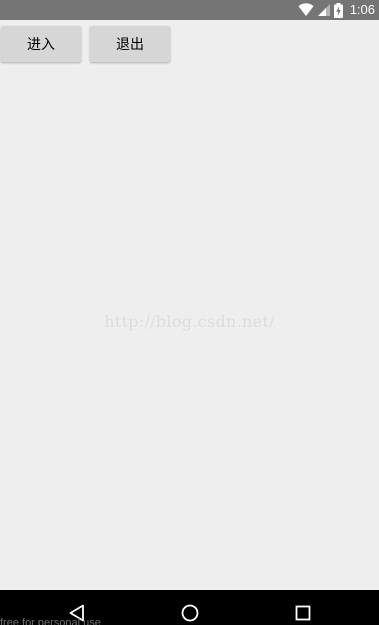  I want to click on enter-button: 进入, so click(41, 44).